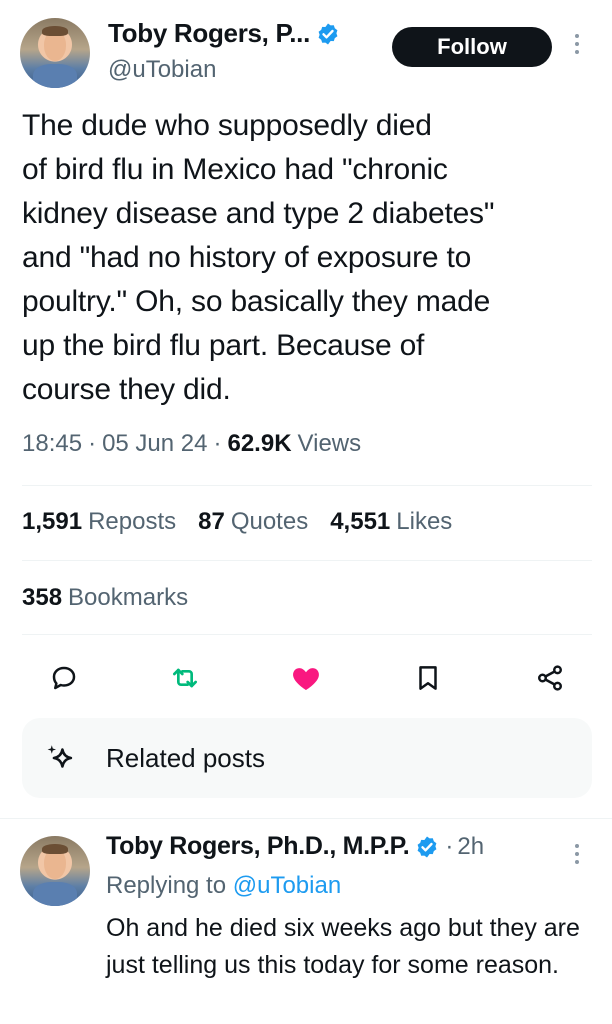 The width and height of the screenshot is (612, 1024). I want to click on reply-author-row: Toby Rogers, Ph.D., M.P.P. · 2h, so click(295, 846).